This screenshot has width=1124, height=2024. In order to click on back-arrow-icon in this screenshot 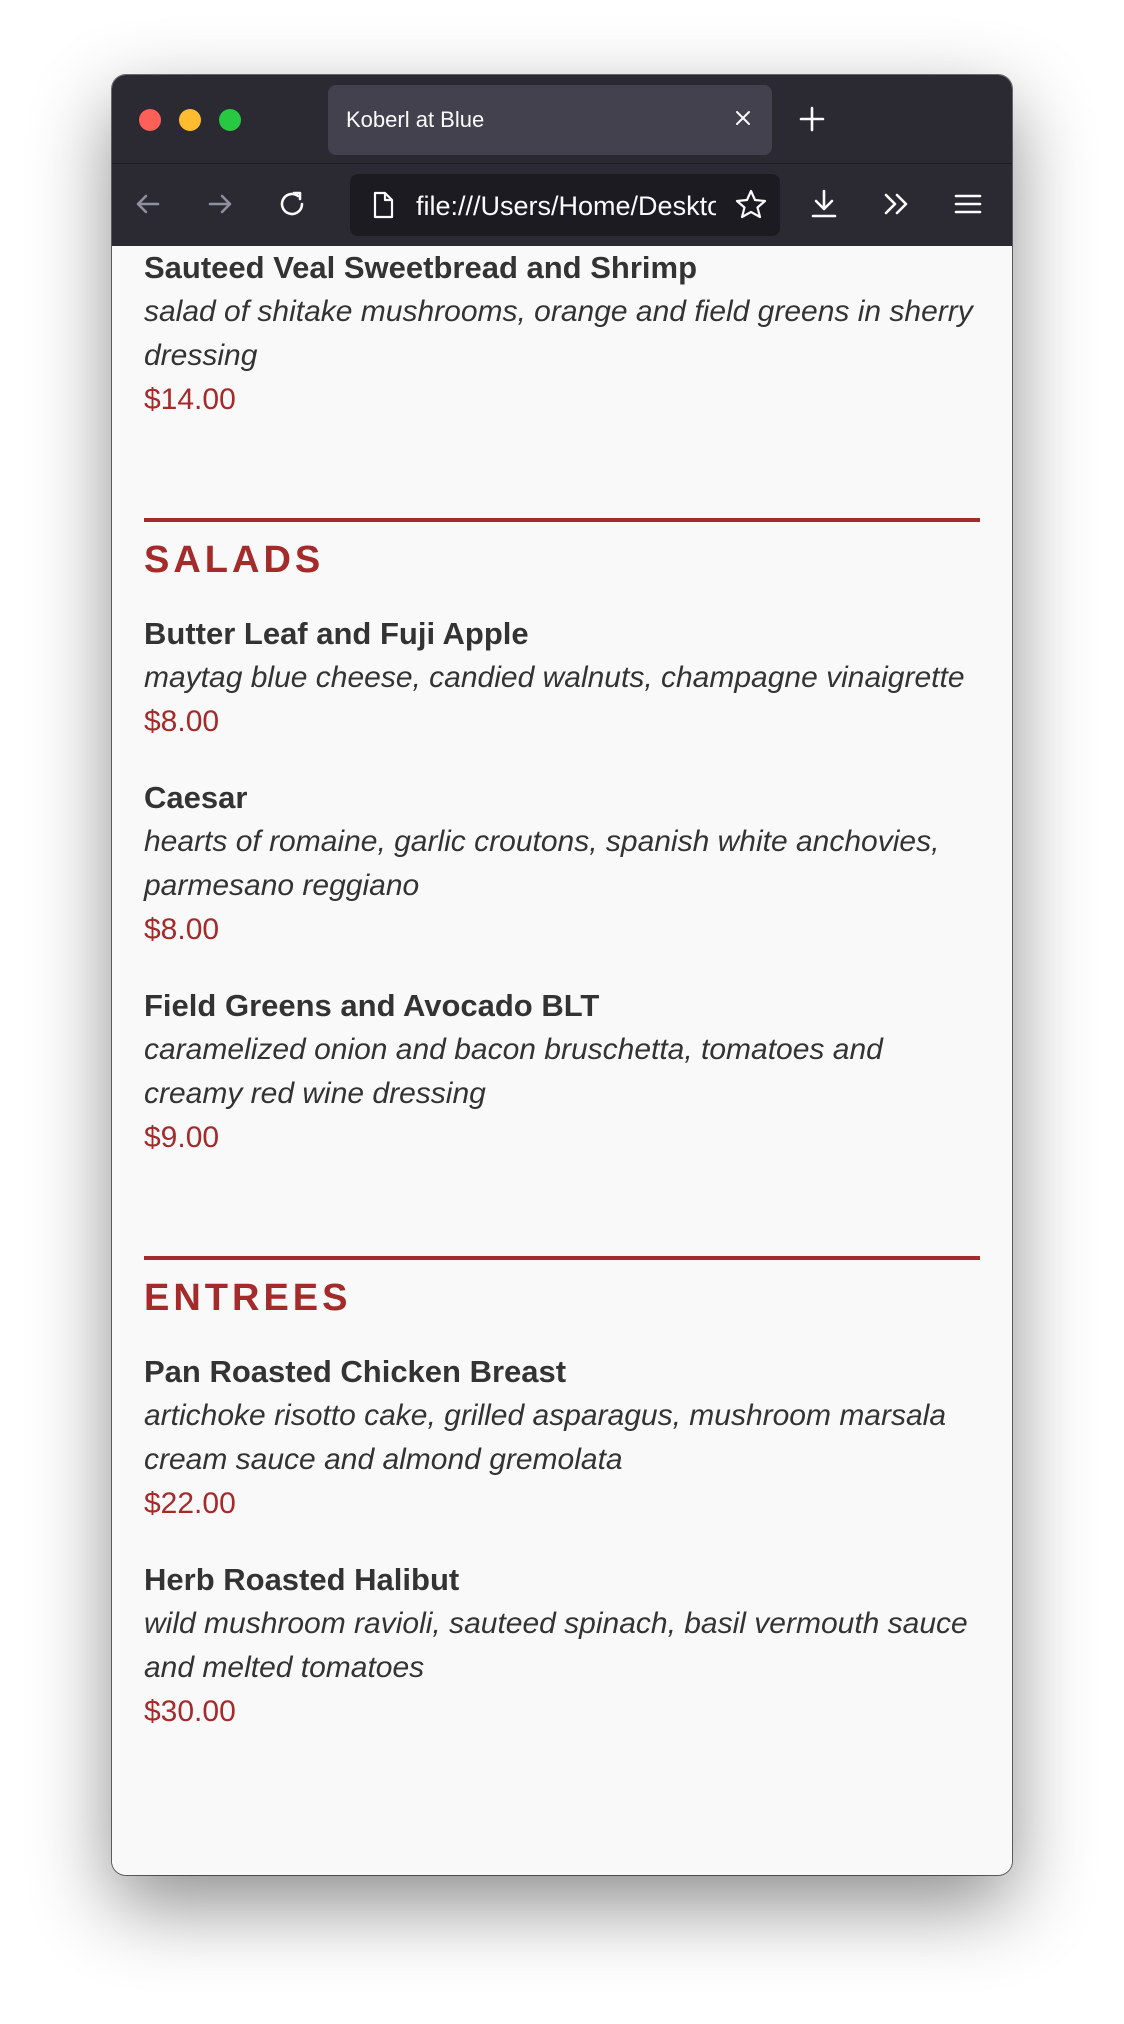, I will do `click(148, 204)`.